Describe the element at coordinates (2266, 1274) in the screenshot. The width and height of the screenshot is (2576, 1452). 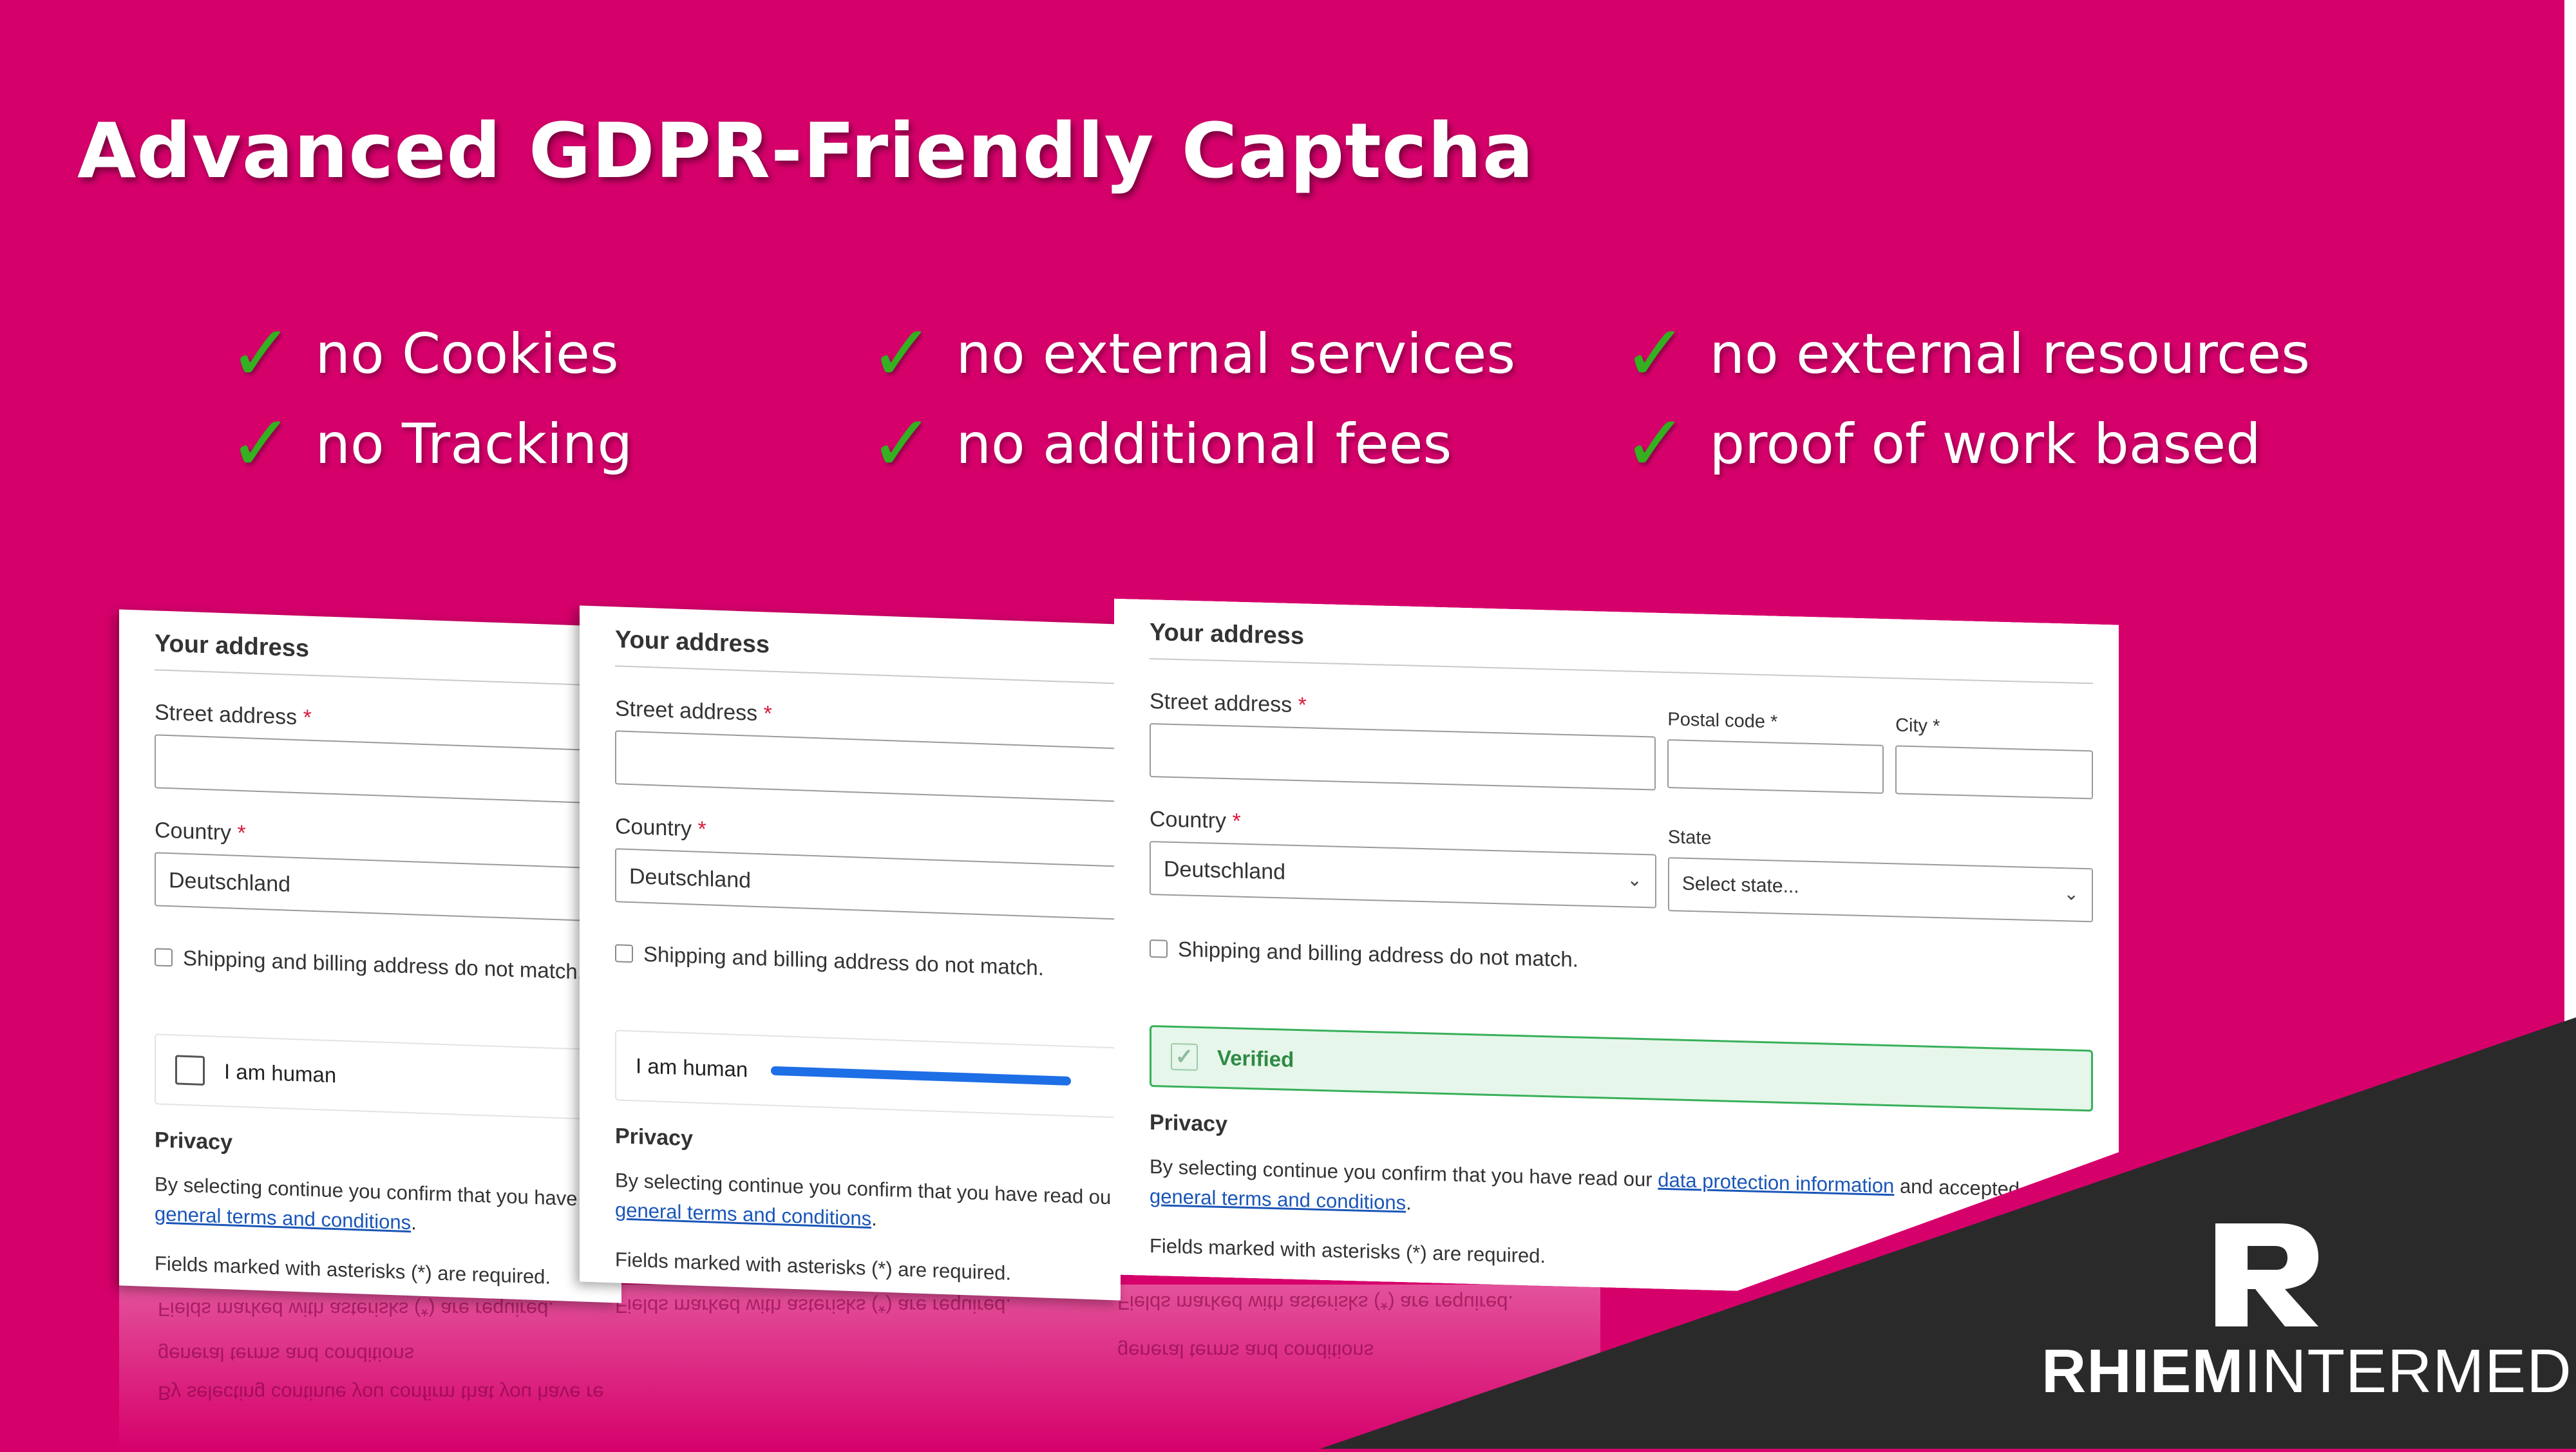
I see `logo-r-mark-icon` at that location.